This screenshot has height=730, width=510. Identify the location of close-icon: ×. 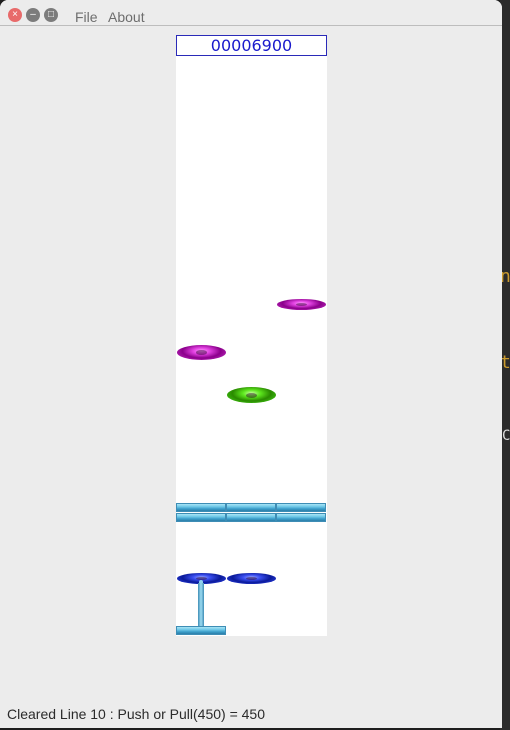
(15, 14).